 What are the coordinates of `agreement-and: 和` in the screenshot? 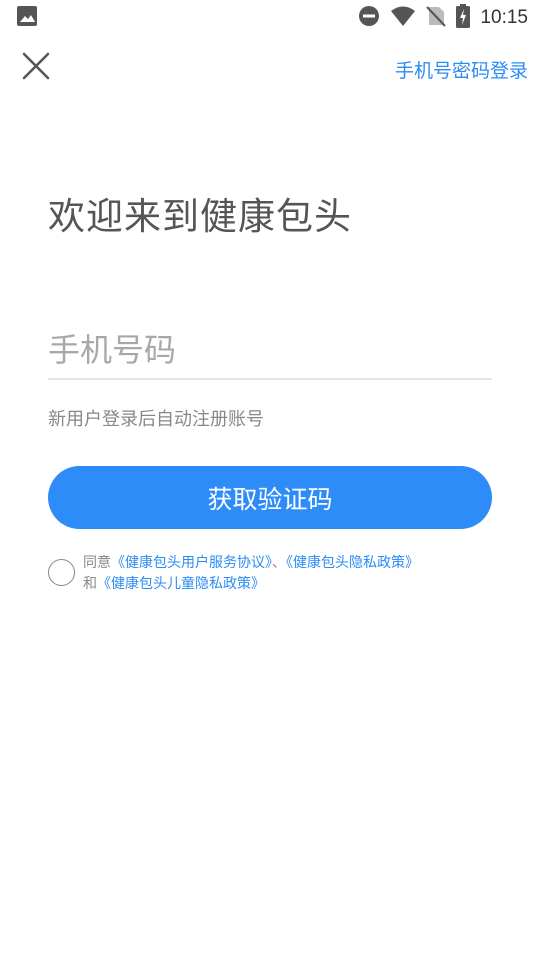 It's located at (90, 584).